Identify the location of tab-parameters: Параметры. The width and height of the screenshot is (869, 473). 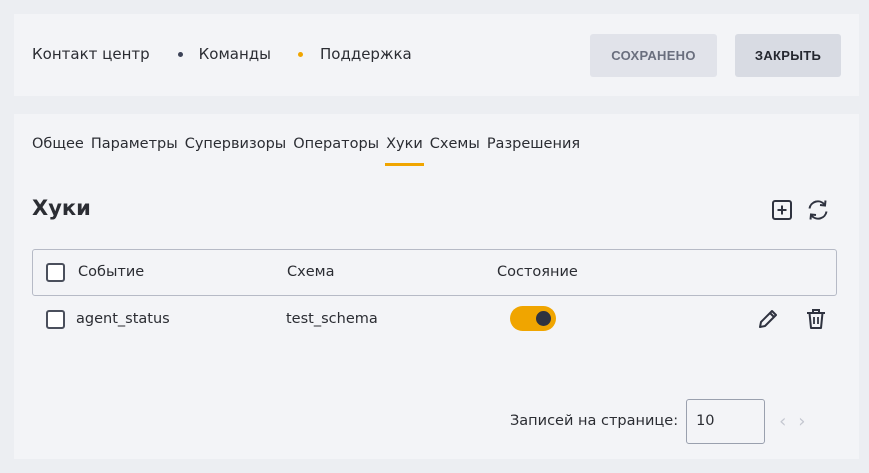
(134, 144).